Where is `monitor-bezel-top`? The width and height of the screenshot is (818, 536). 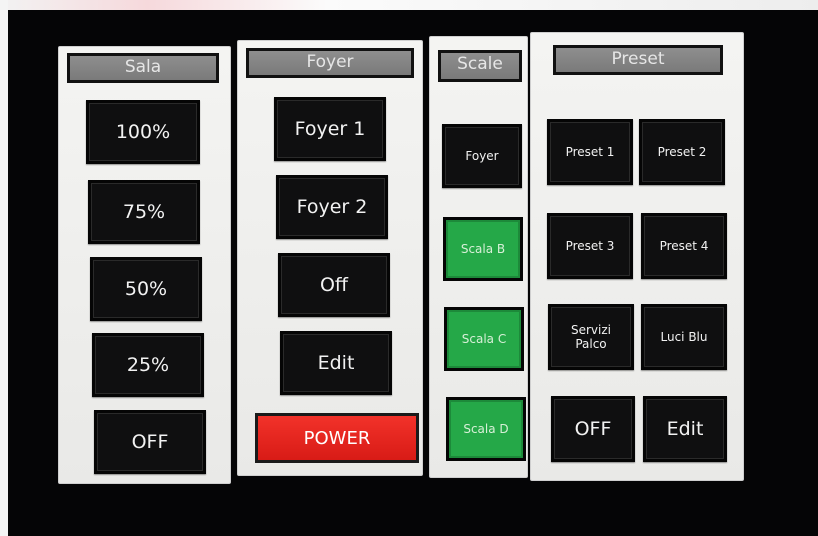
monitor-bezel-top is located at coordinates (409, 5).